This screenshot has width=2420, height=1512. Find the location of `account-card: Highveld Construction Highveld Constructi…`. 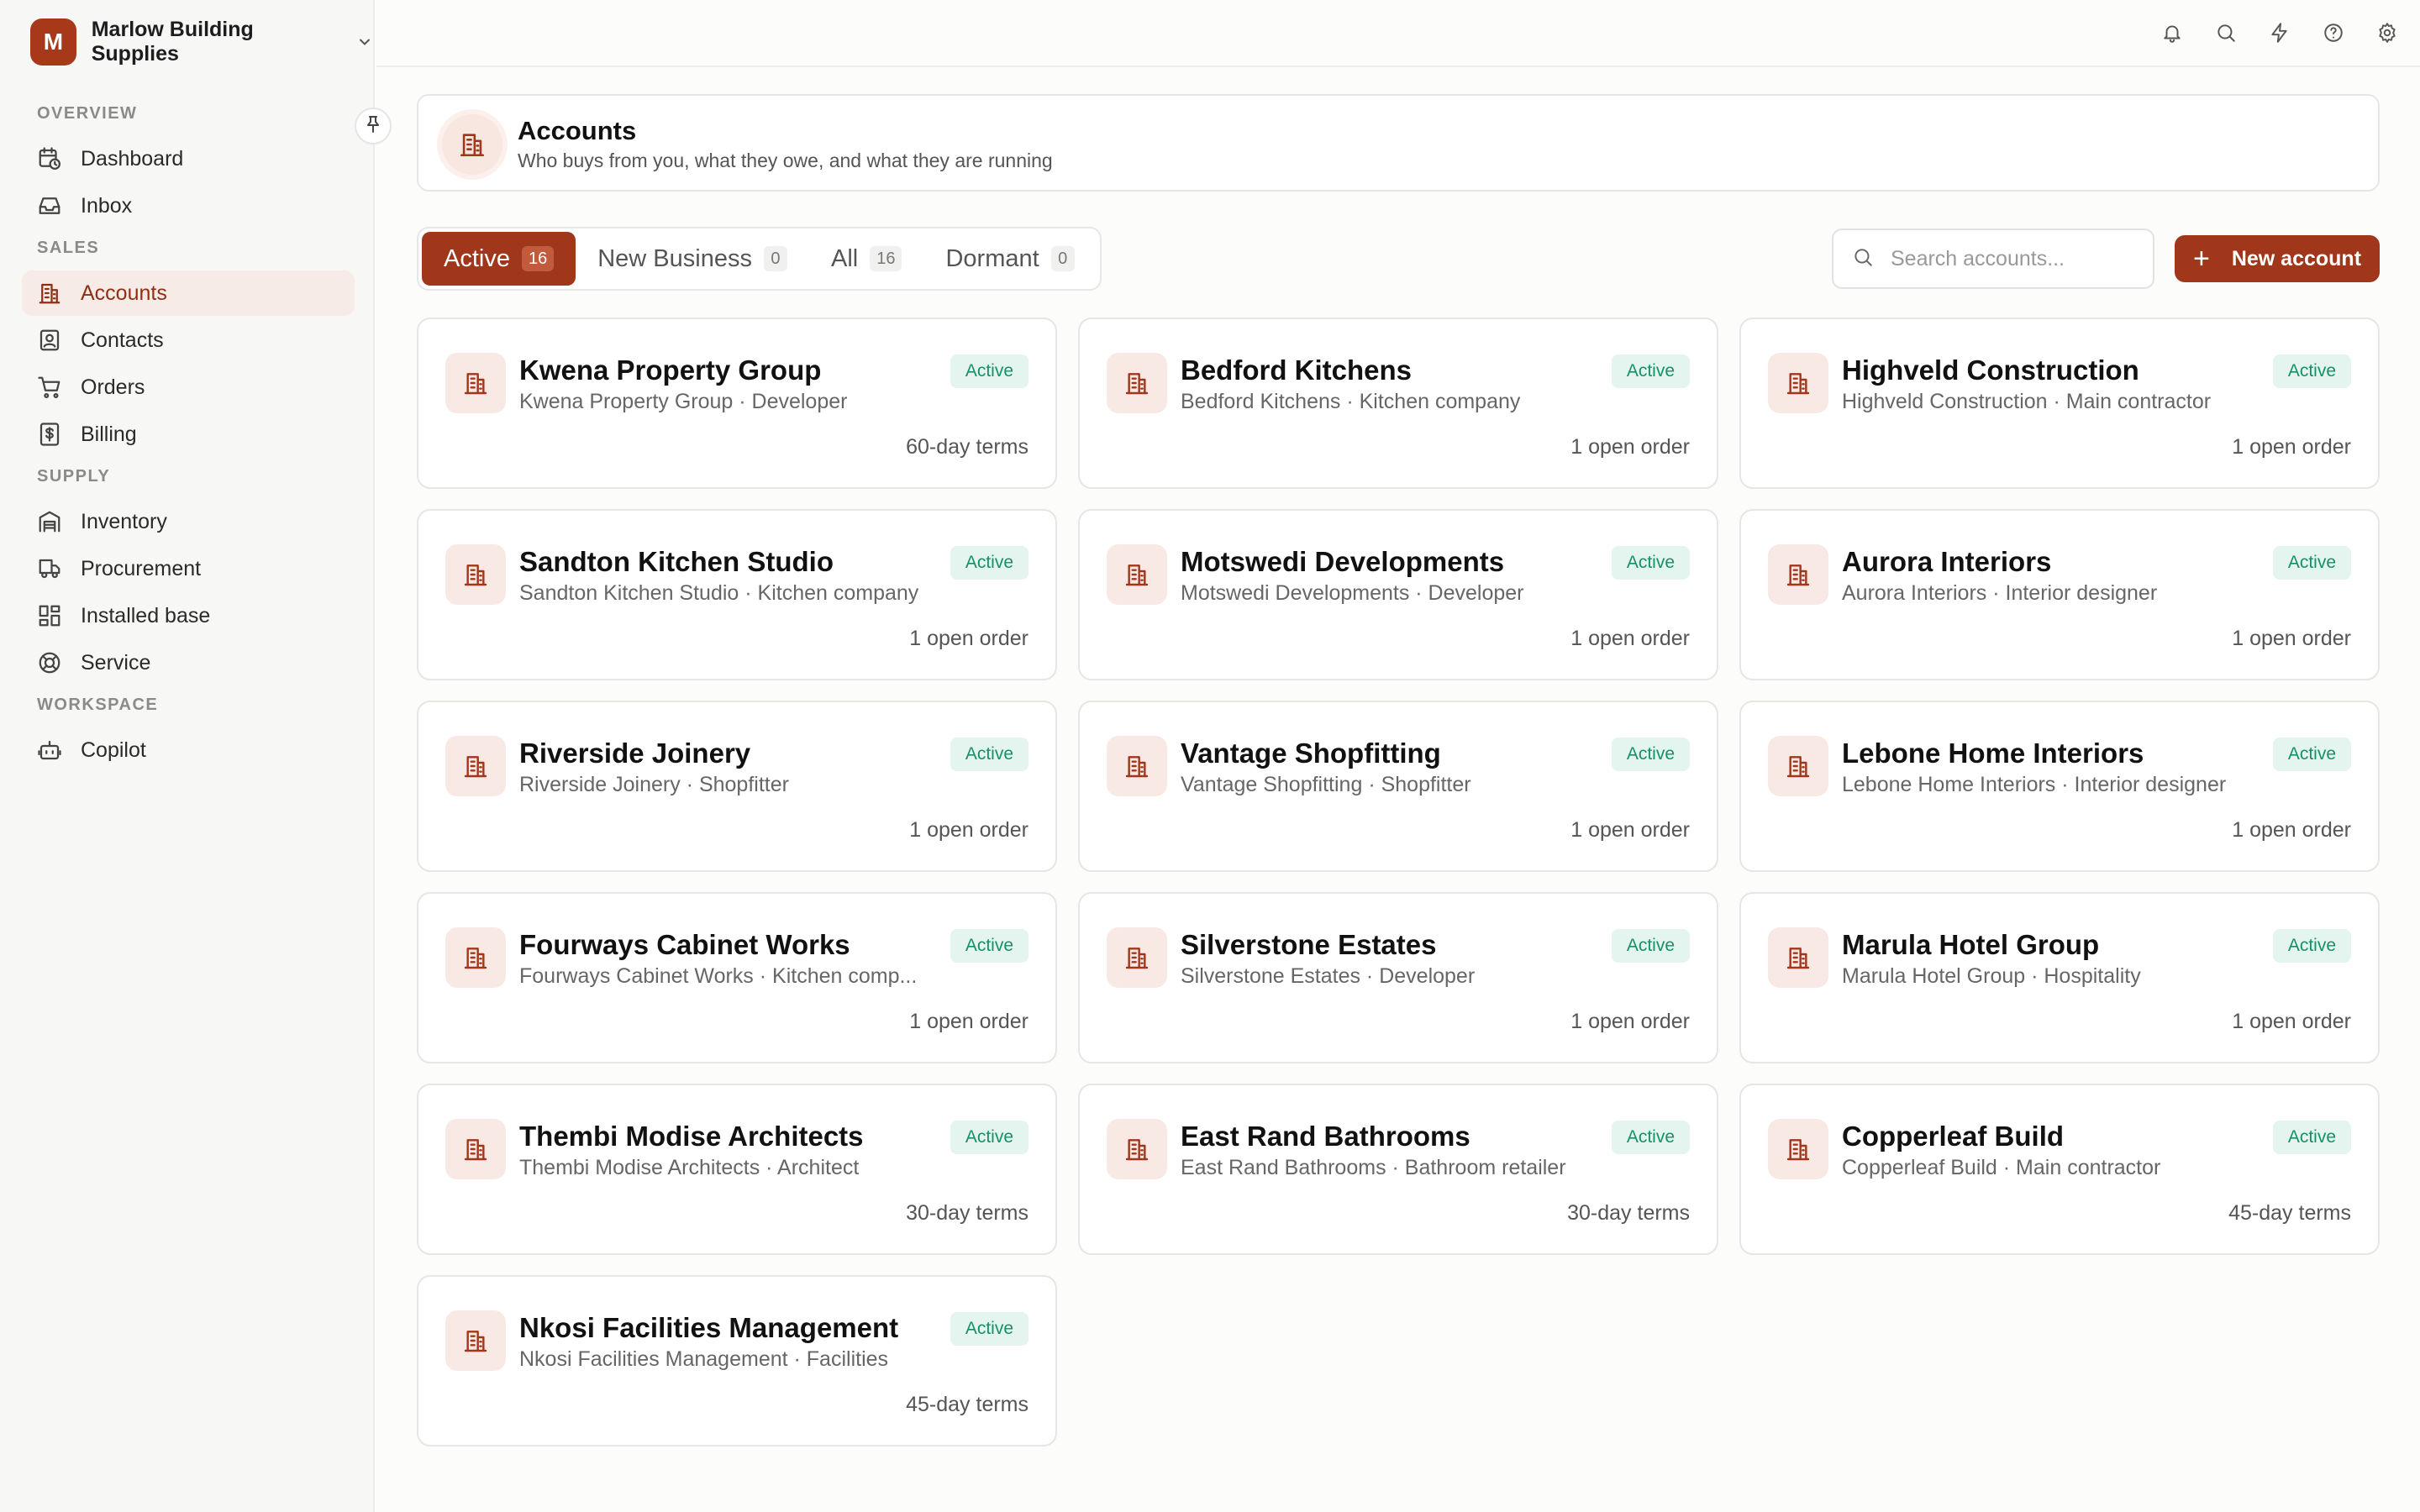

account-card: Highveld Construction Highveld Constructi… is located at coordinates (2059, 403).